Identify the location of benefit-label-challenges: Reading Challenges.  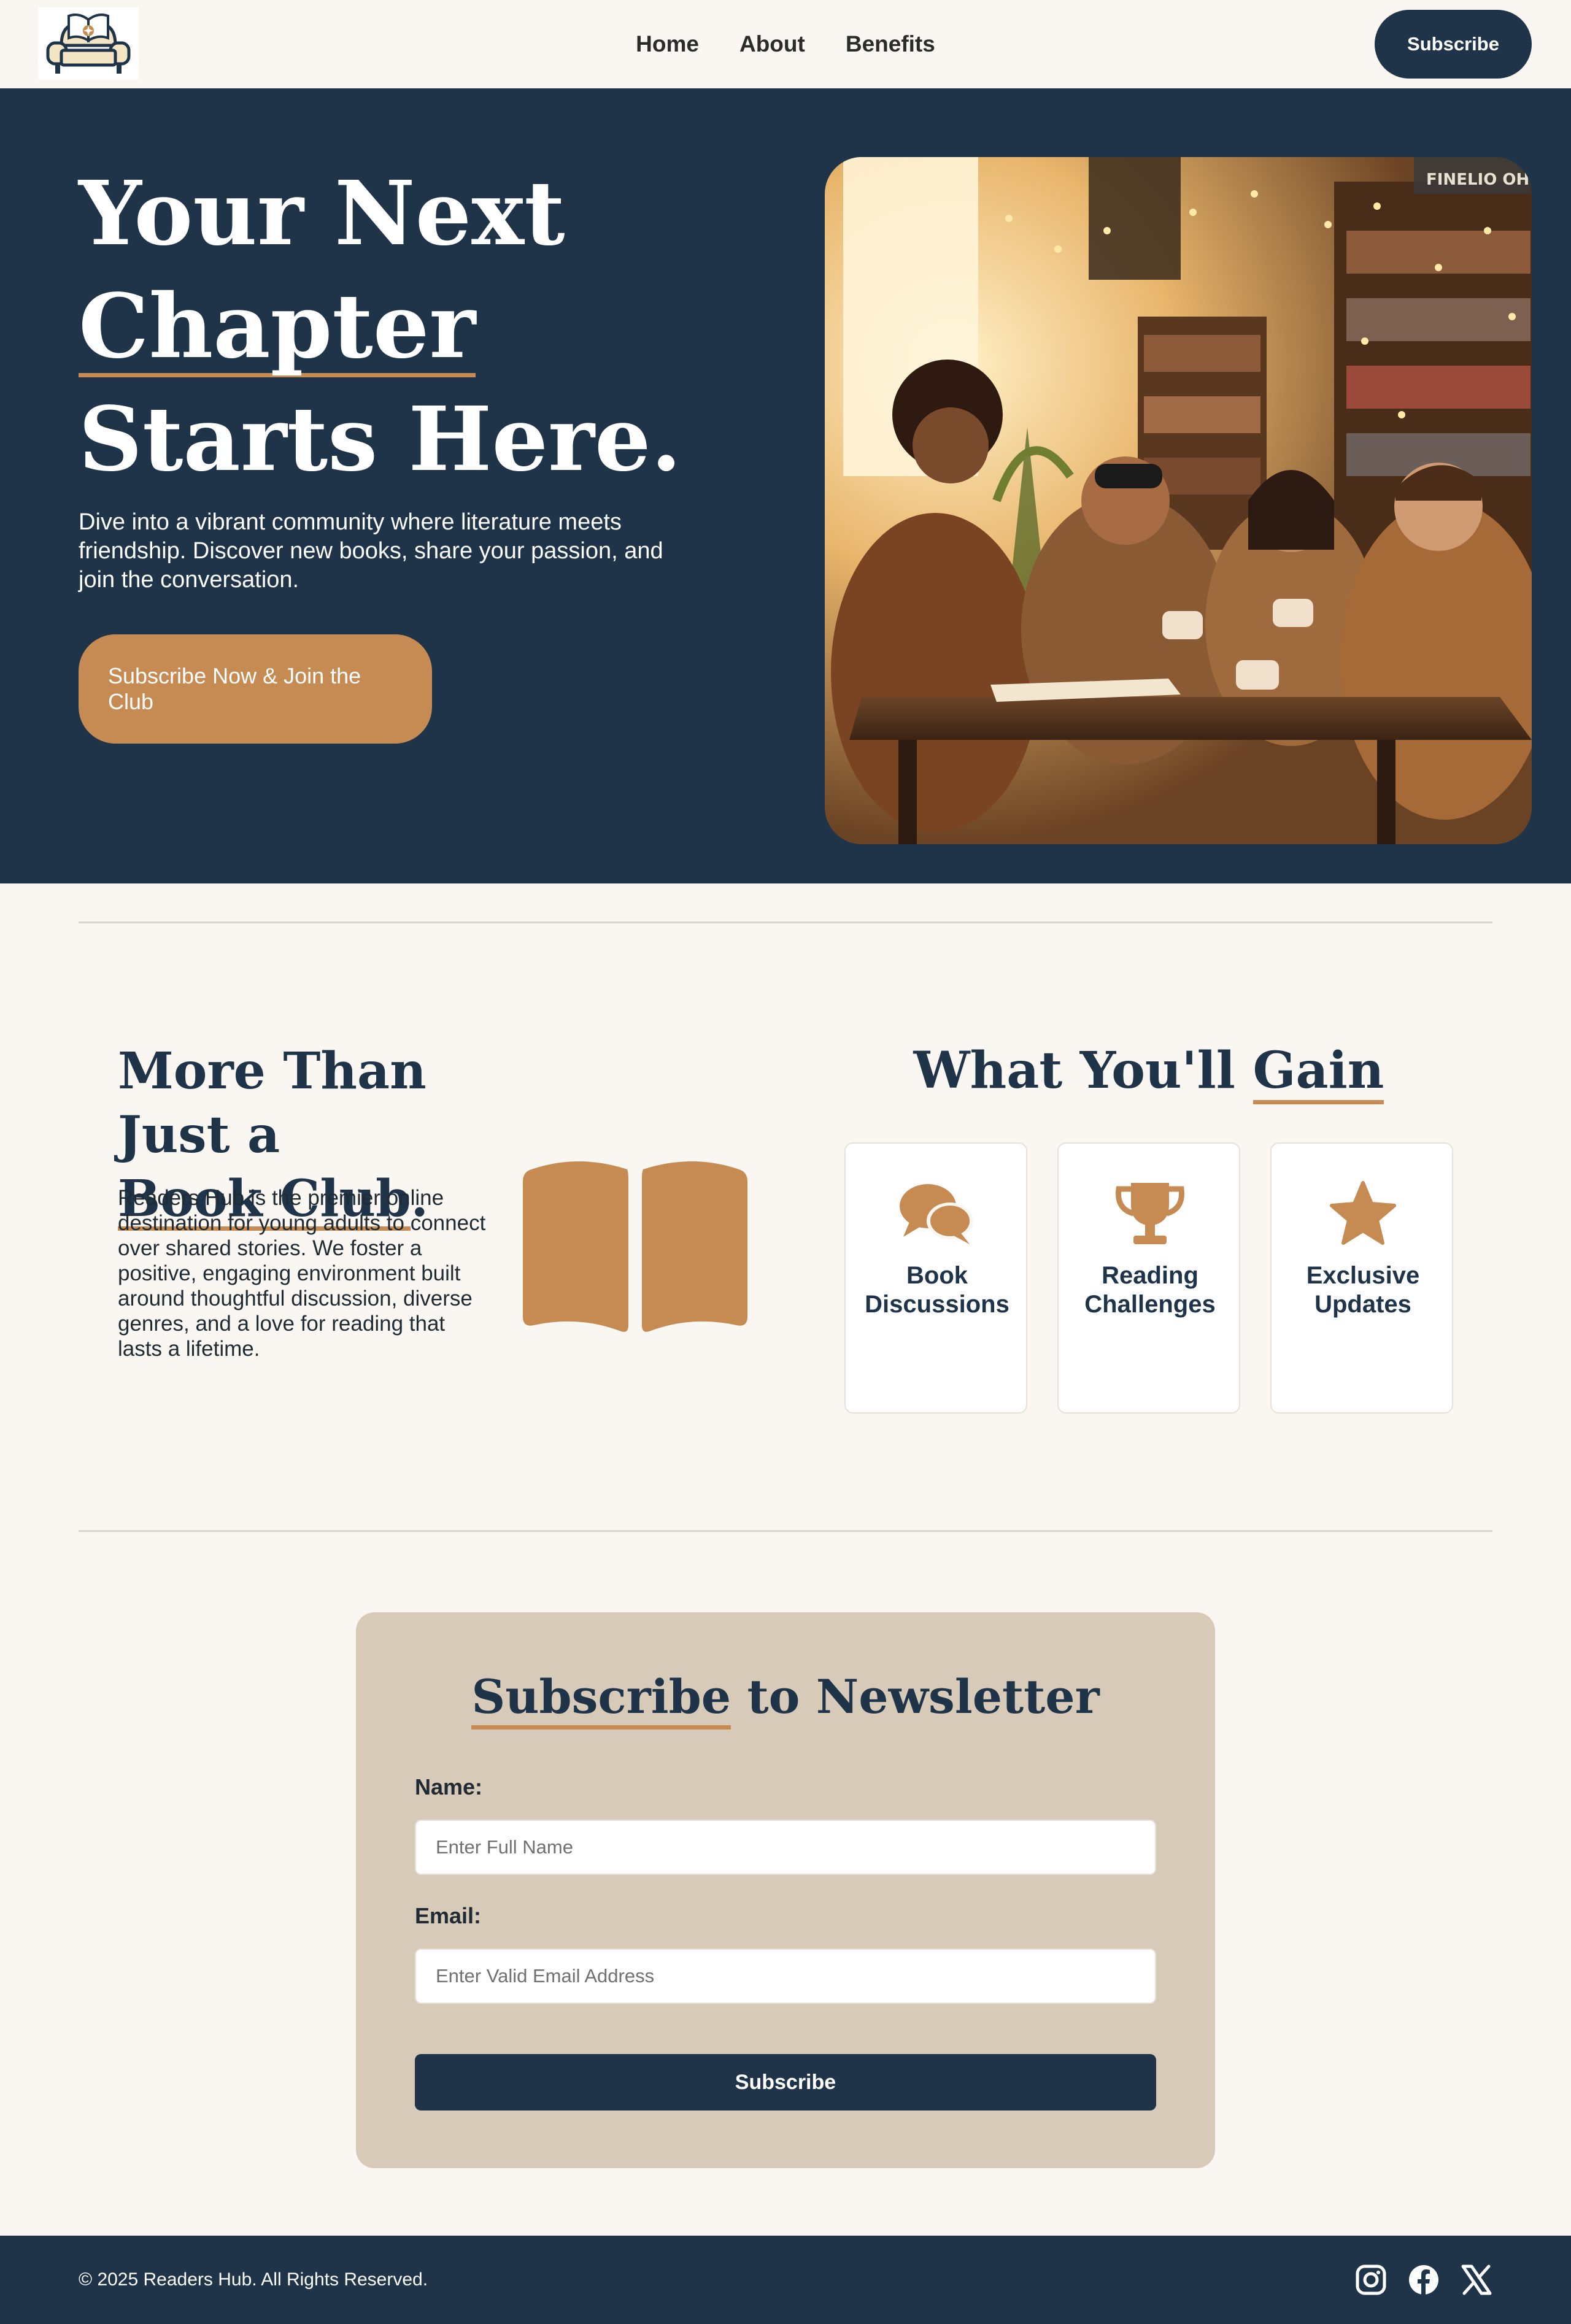
(1150, 1290).